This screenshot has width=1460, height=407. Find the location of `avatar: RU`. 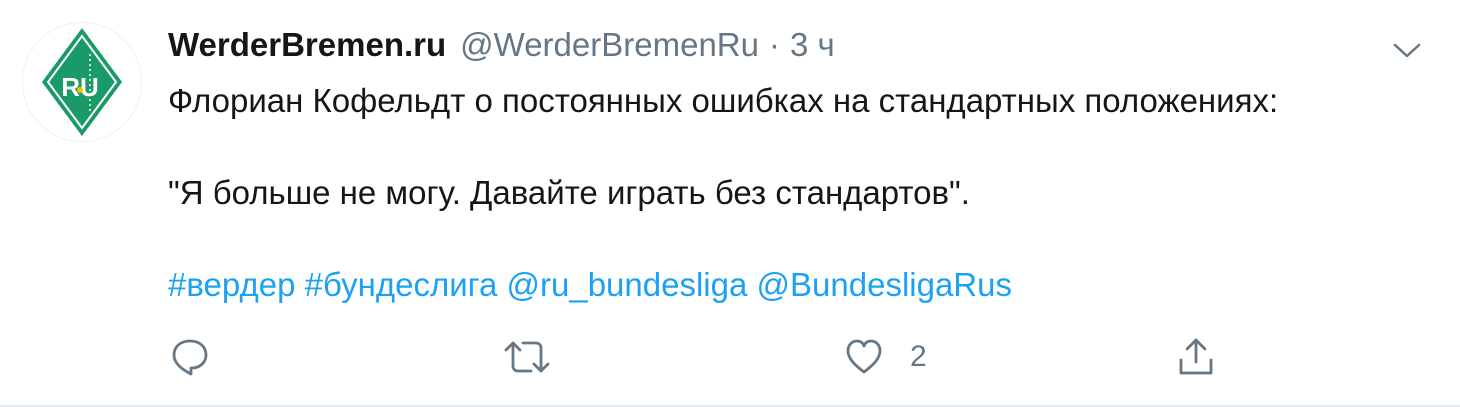

avatar: RU is located at coordinates (82, 82).